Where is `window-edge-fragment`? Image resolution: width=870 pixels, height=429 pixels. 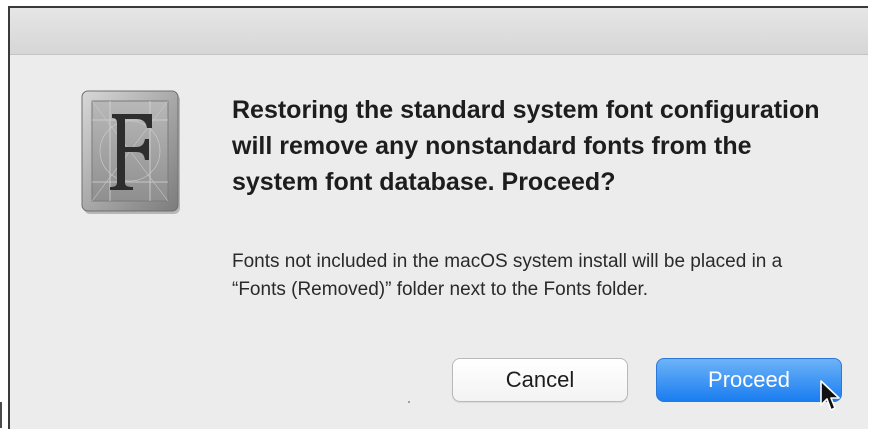
window-edge-fragment is located at coordinates (1, 415).